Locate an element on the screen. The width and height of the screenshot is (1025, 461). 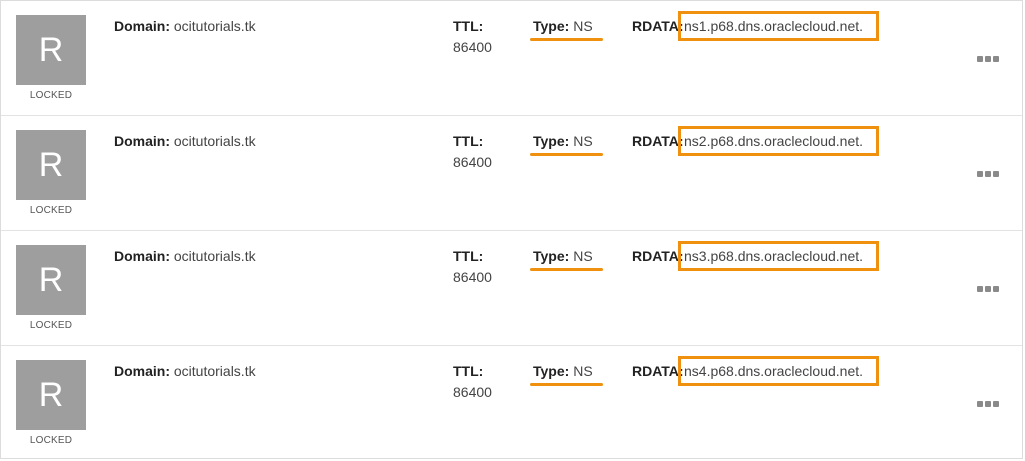
rdata-field: RDATA: ns4.p68.dns.oraclecloud.net. is located at coordinates (755, 371).